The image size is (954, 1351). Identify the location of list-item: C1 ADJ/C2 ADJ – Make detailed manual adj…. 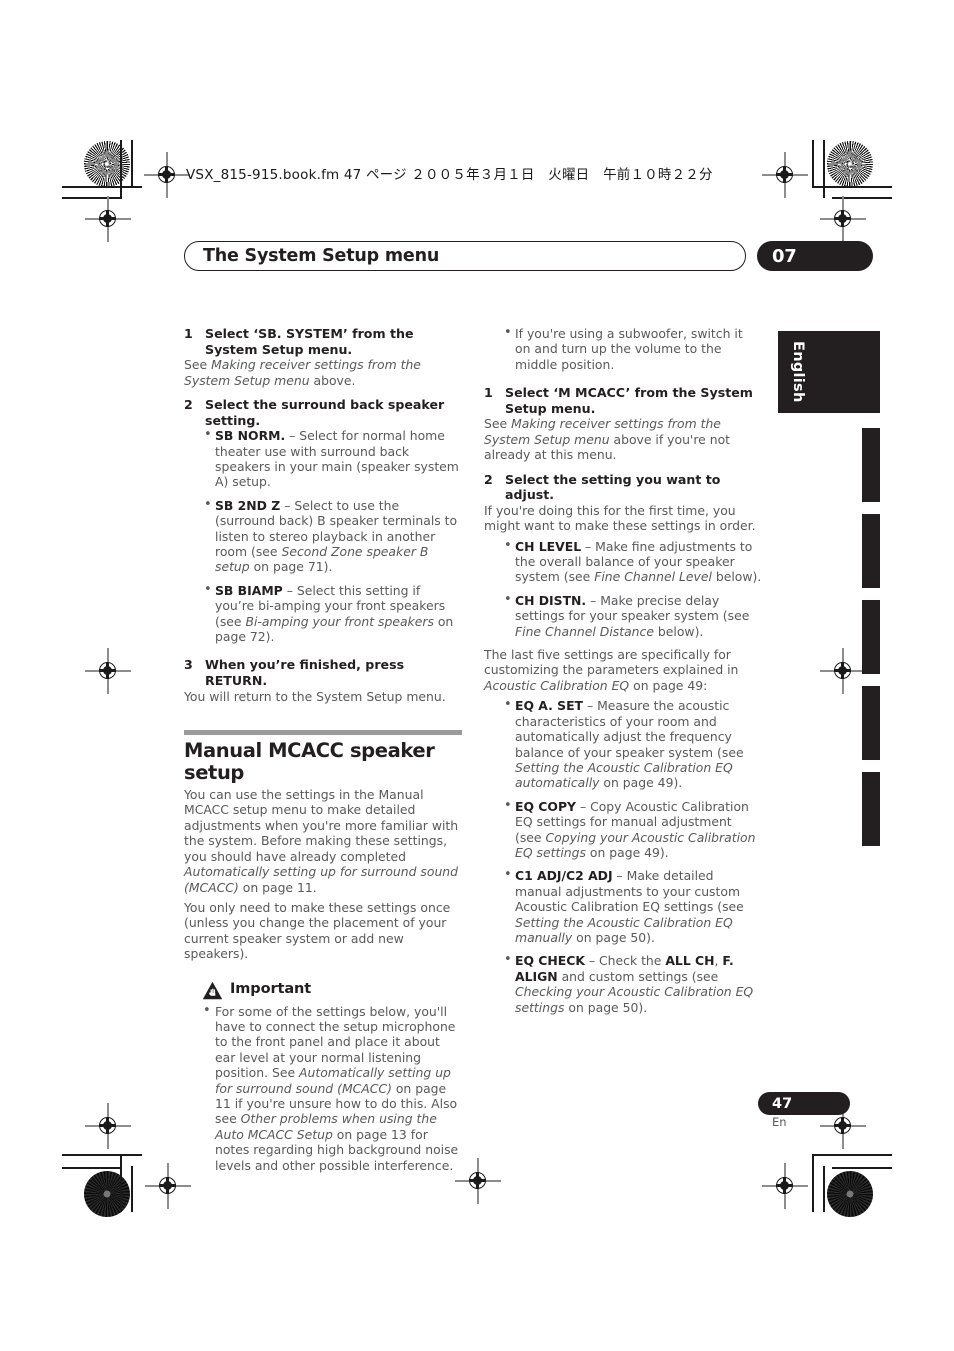
(623, 906).